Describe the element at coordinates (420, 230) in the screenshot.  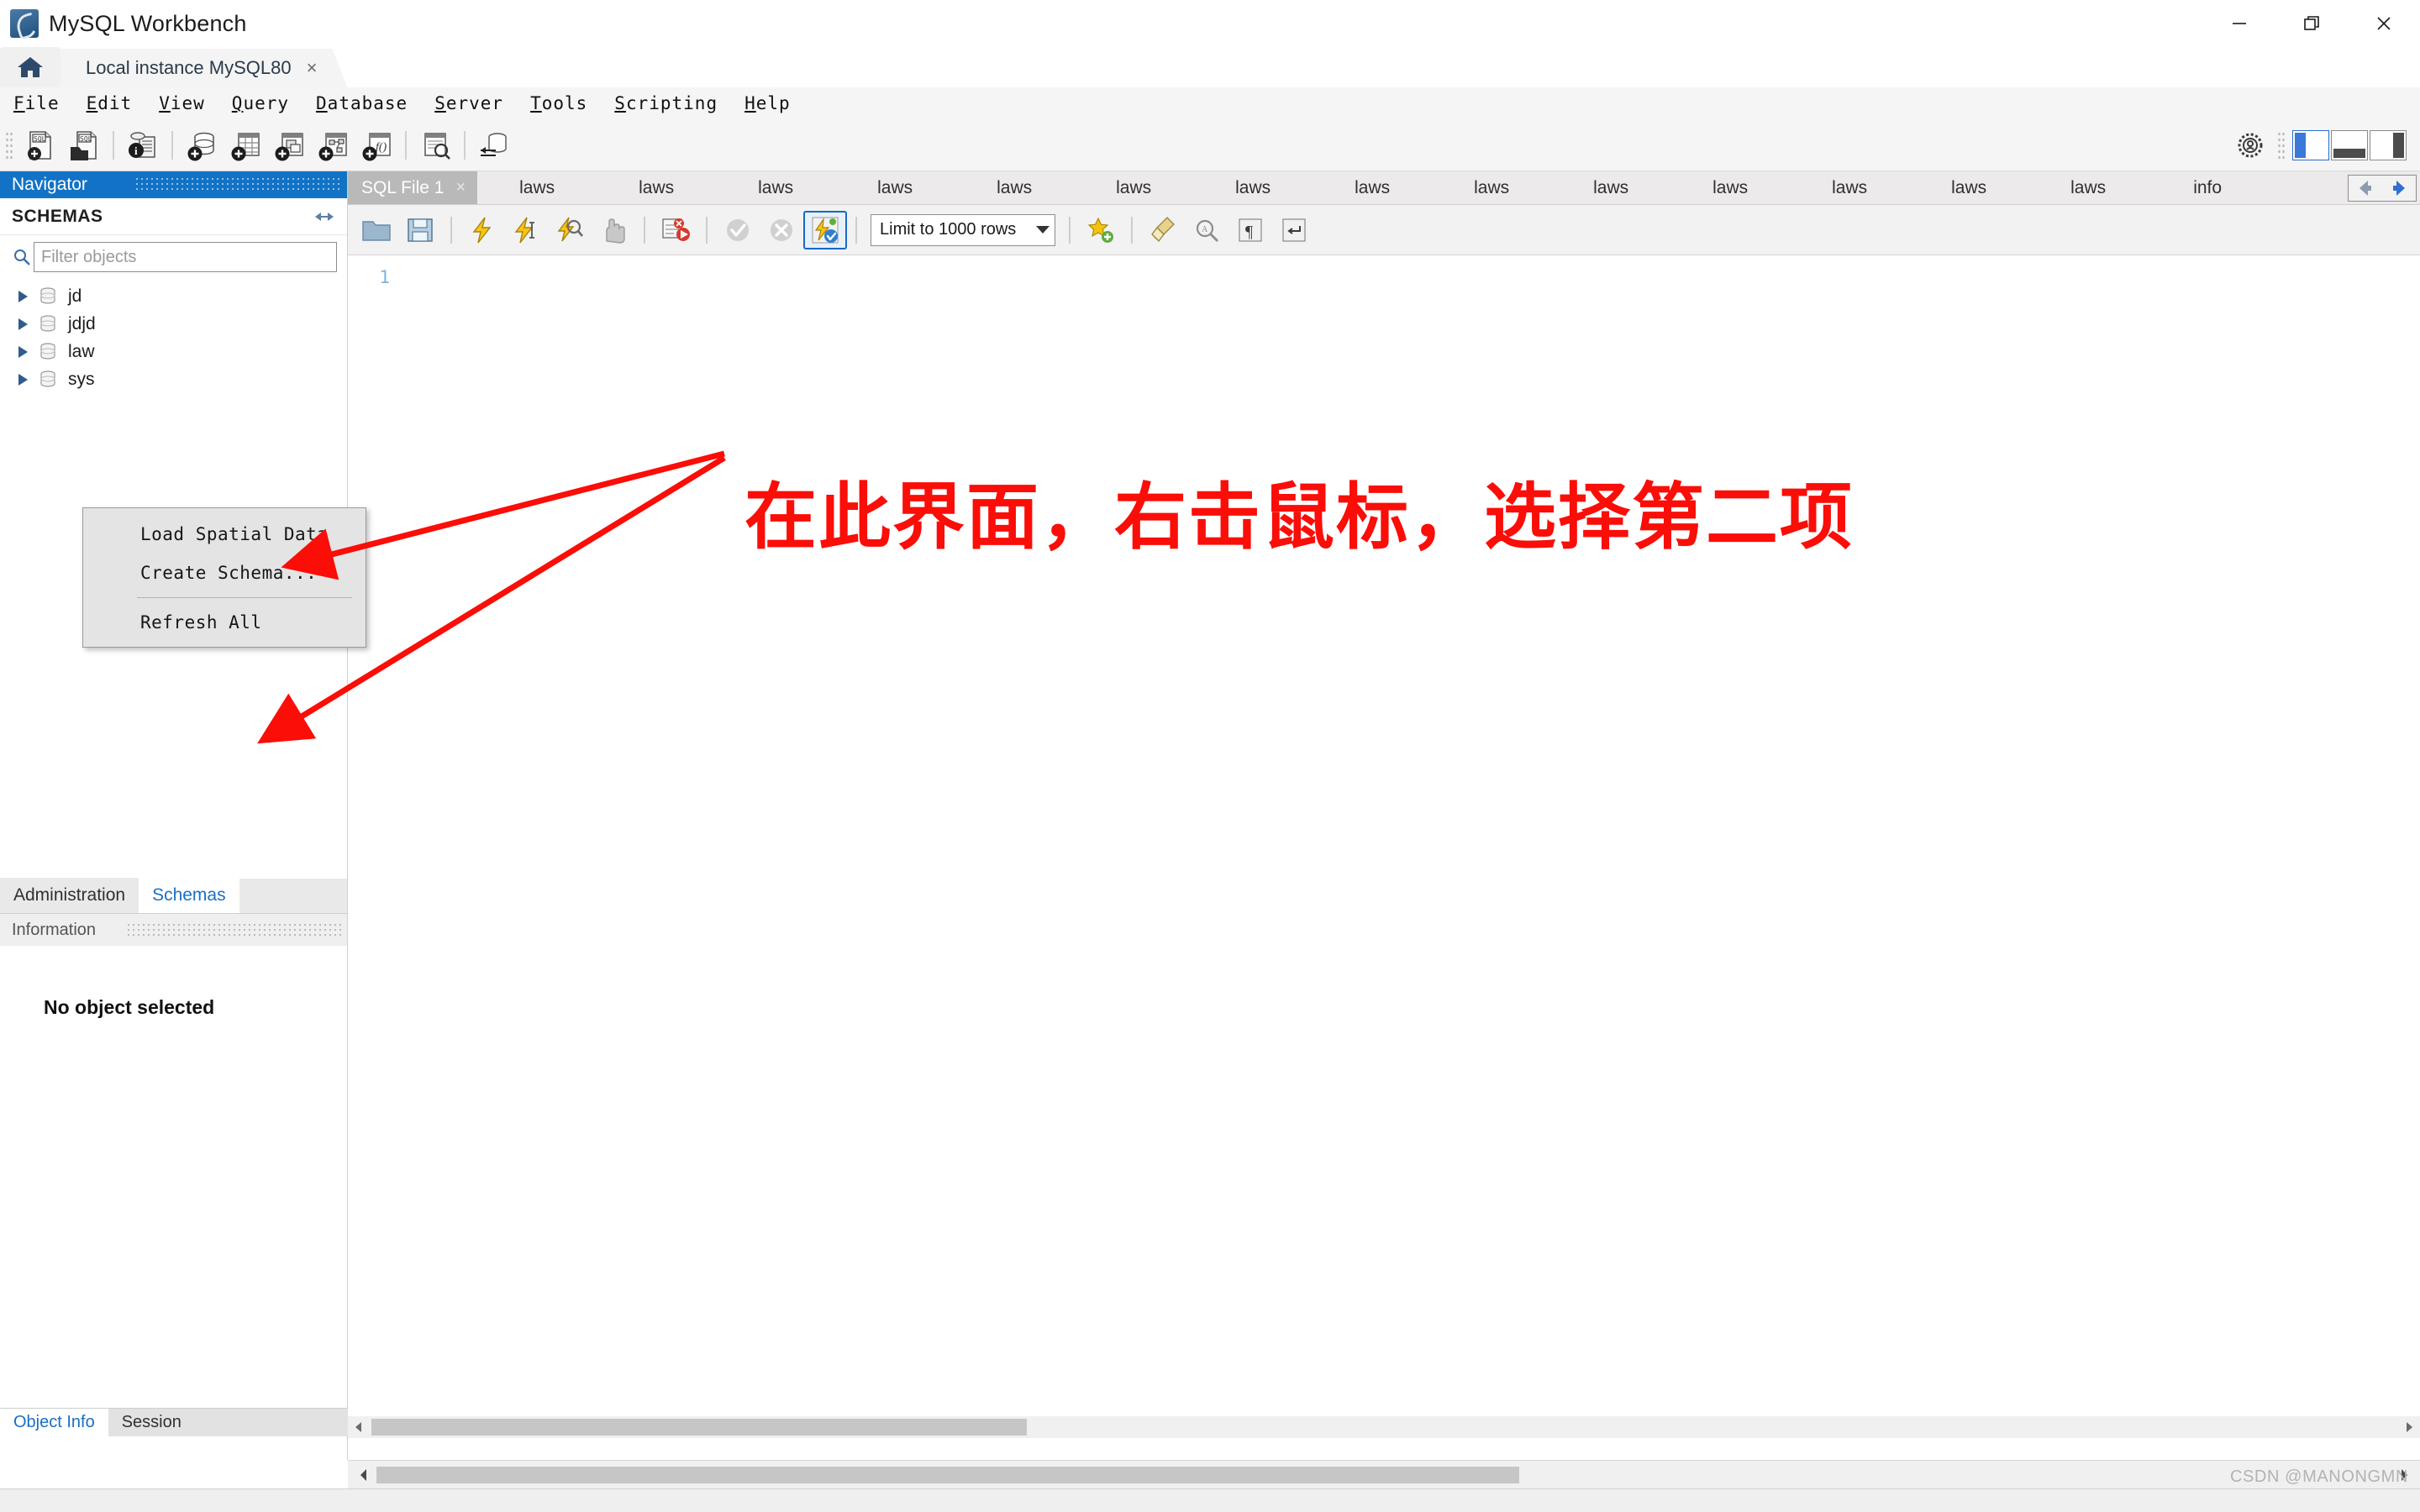
I see `save-script-icon` at that location.